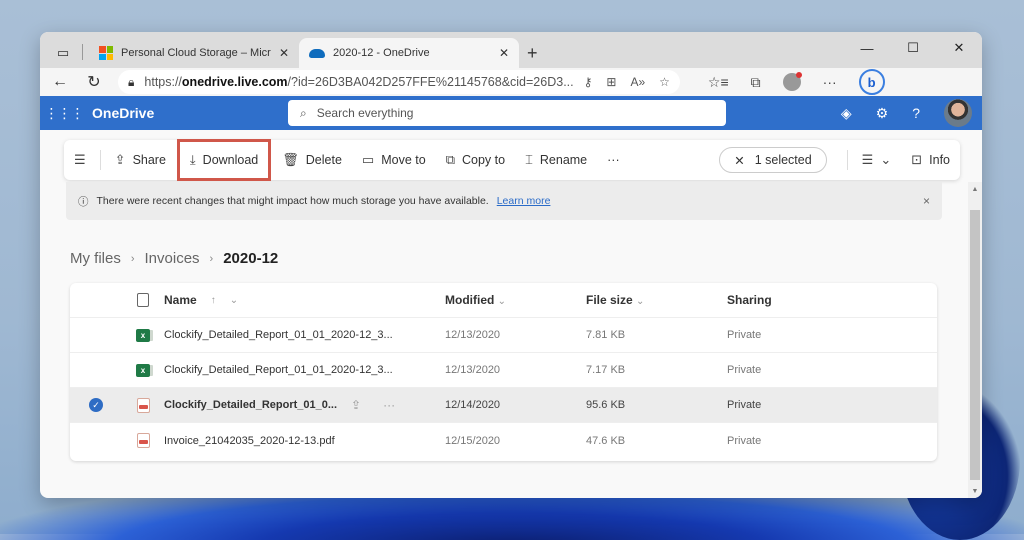 This screenshot has height=540, width=1024. What do you see at coordinates (60, 82) in the screenshot?
I see `back-button: ←` at bounding box center [60, 82].